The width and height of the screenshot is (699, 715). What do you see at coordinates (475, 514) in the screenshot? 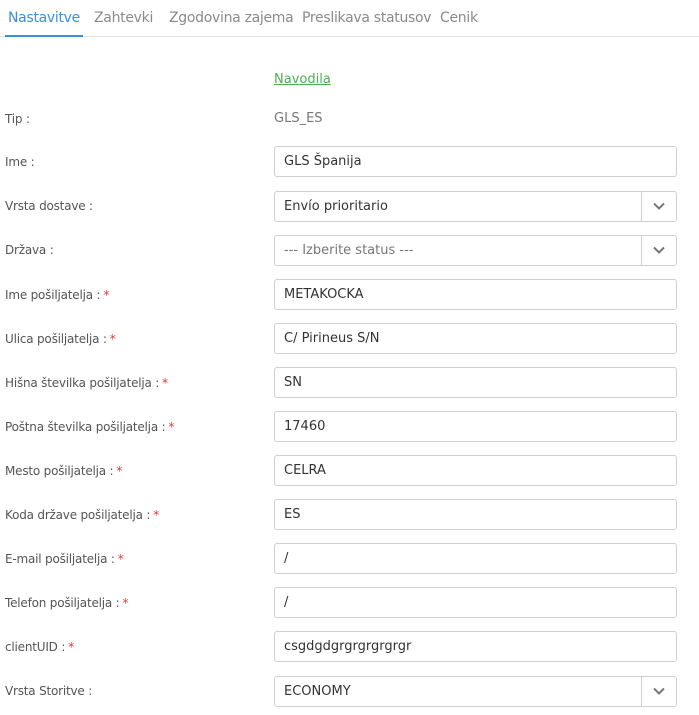
I see `koda-drzave-input: ES` at bounding box center [475, 514].